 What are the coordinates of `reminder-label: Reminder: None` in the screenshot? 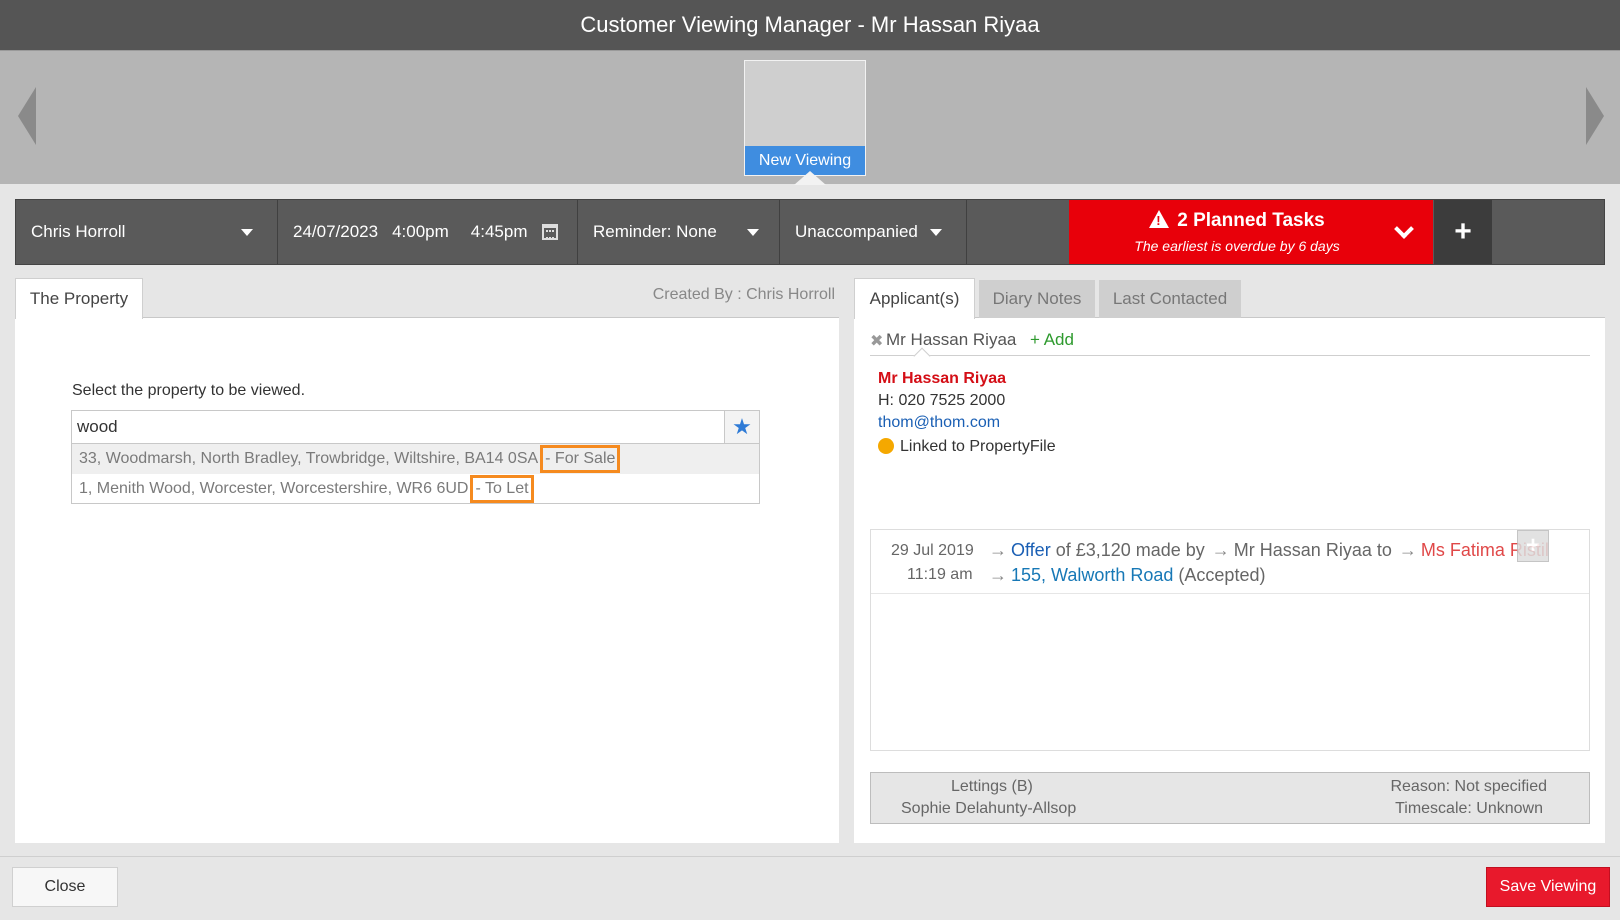 It's located at (655, 231).